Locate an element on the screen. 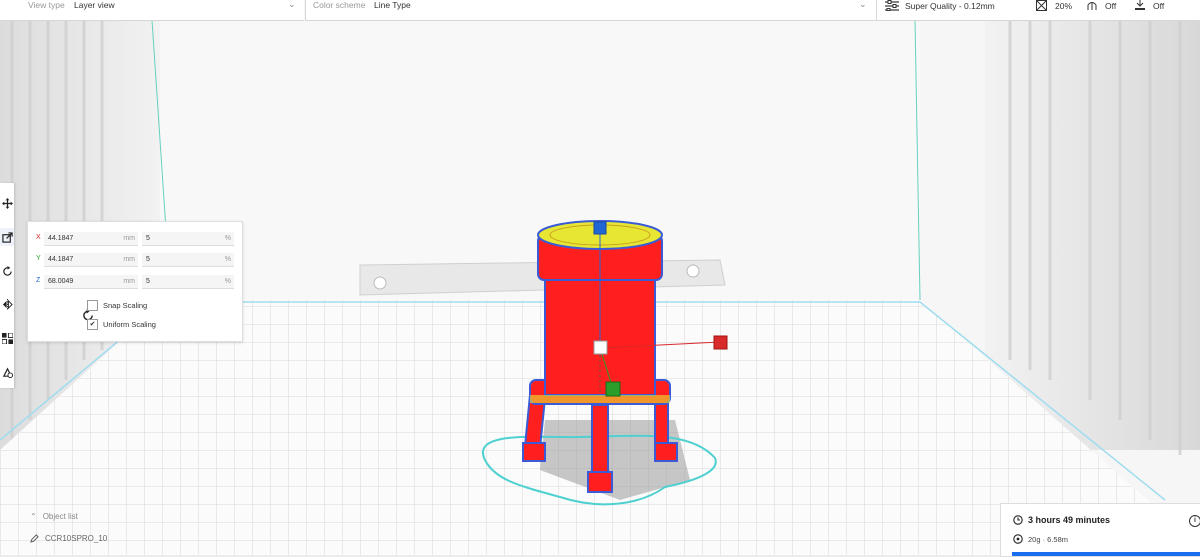 Image resolution: width=1200 pixels, height=557 pixels. support-value: Off is located at coordinates (1111, 5).